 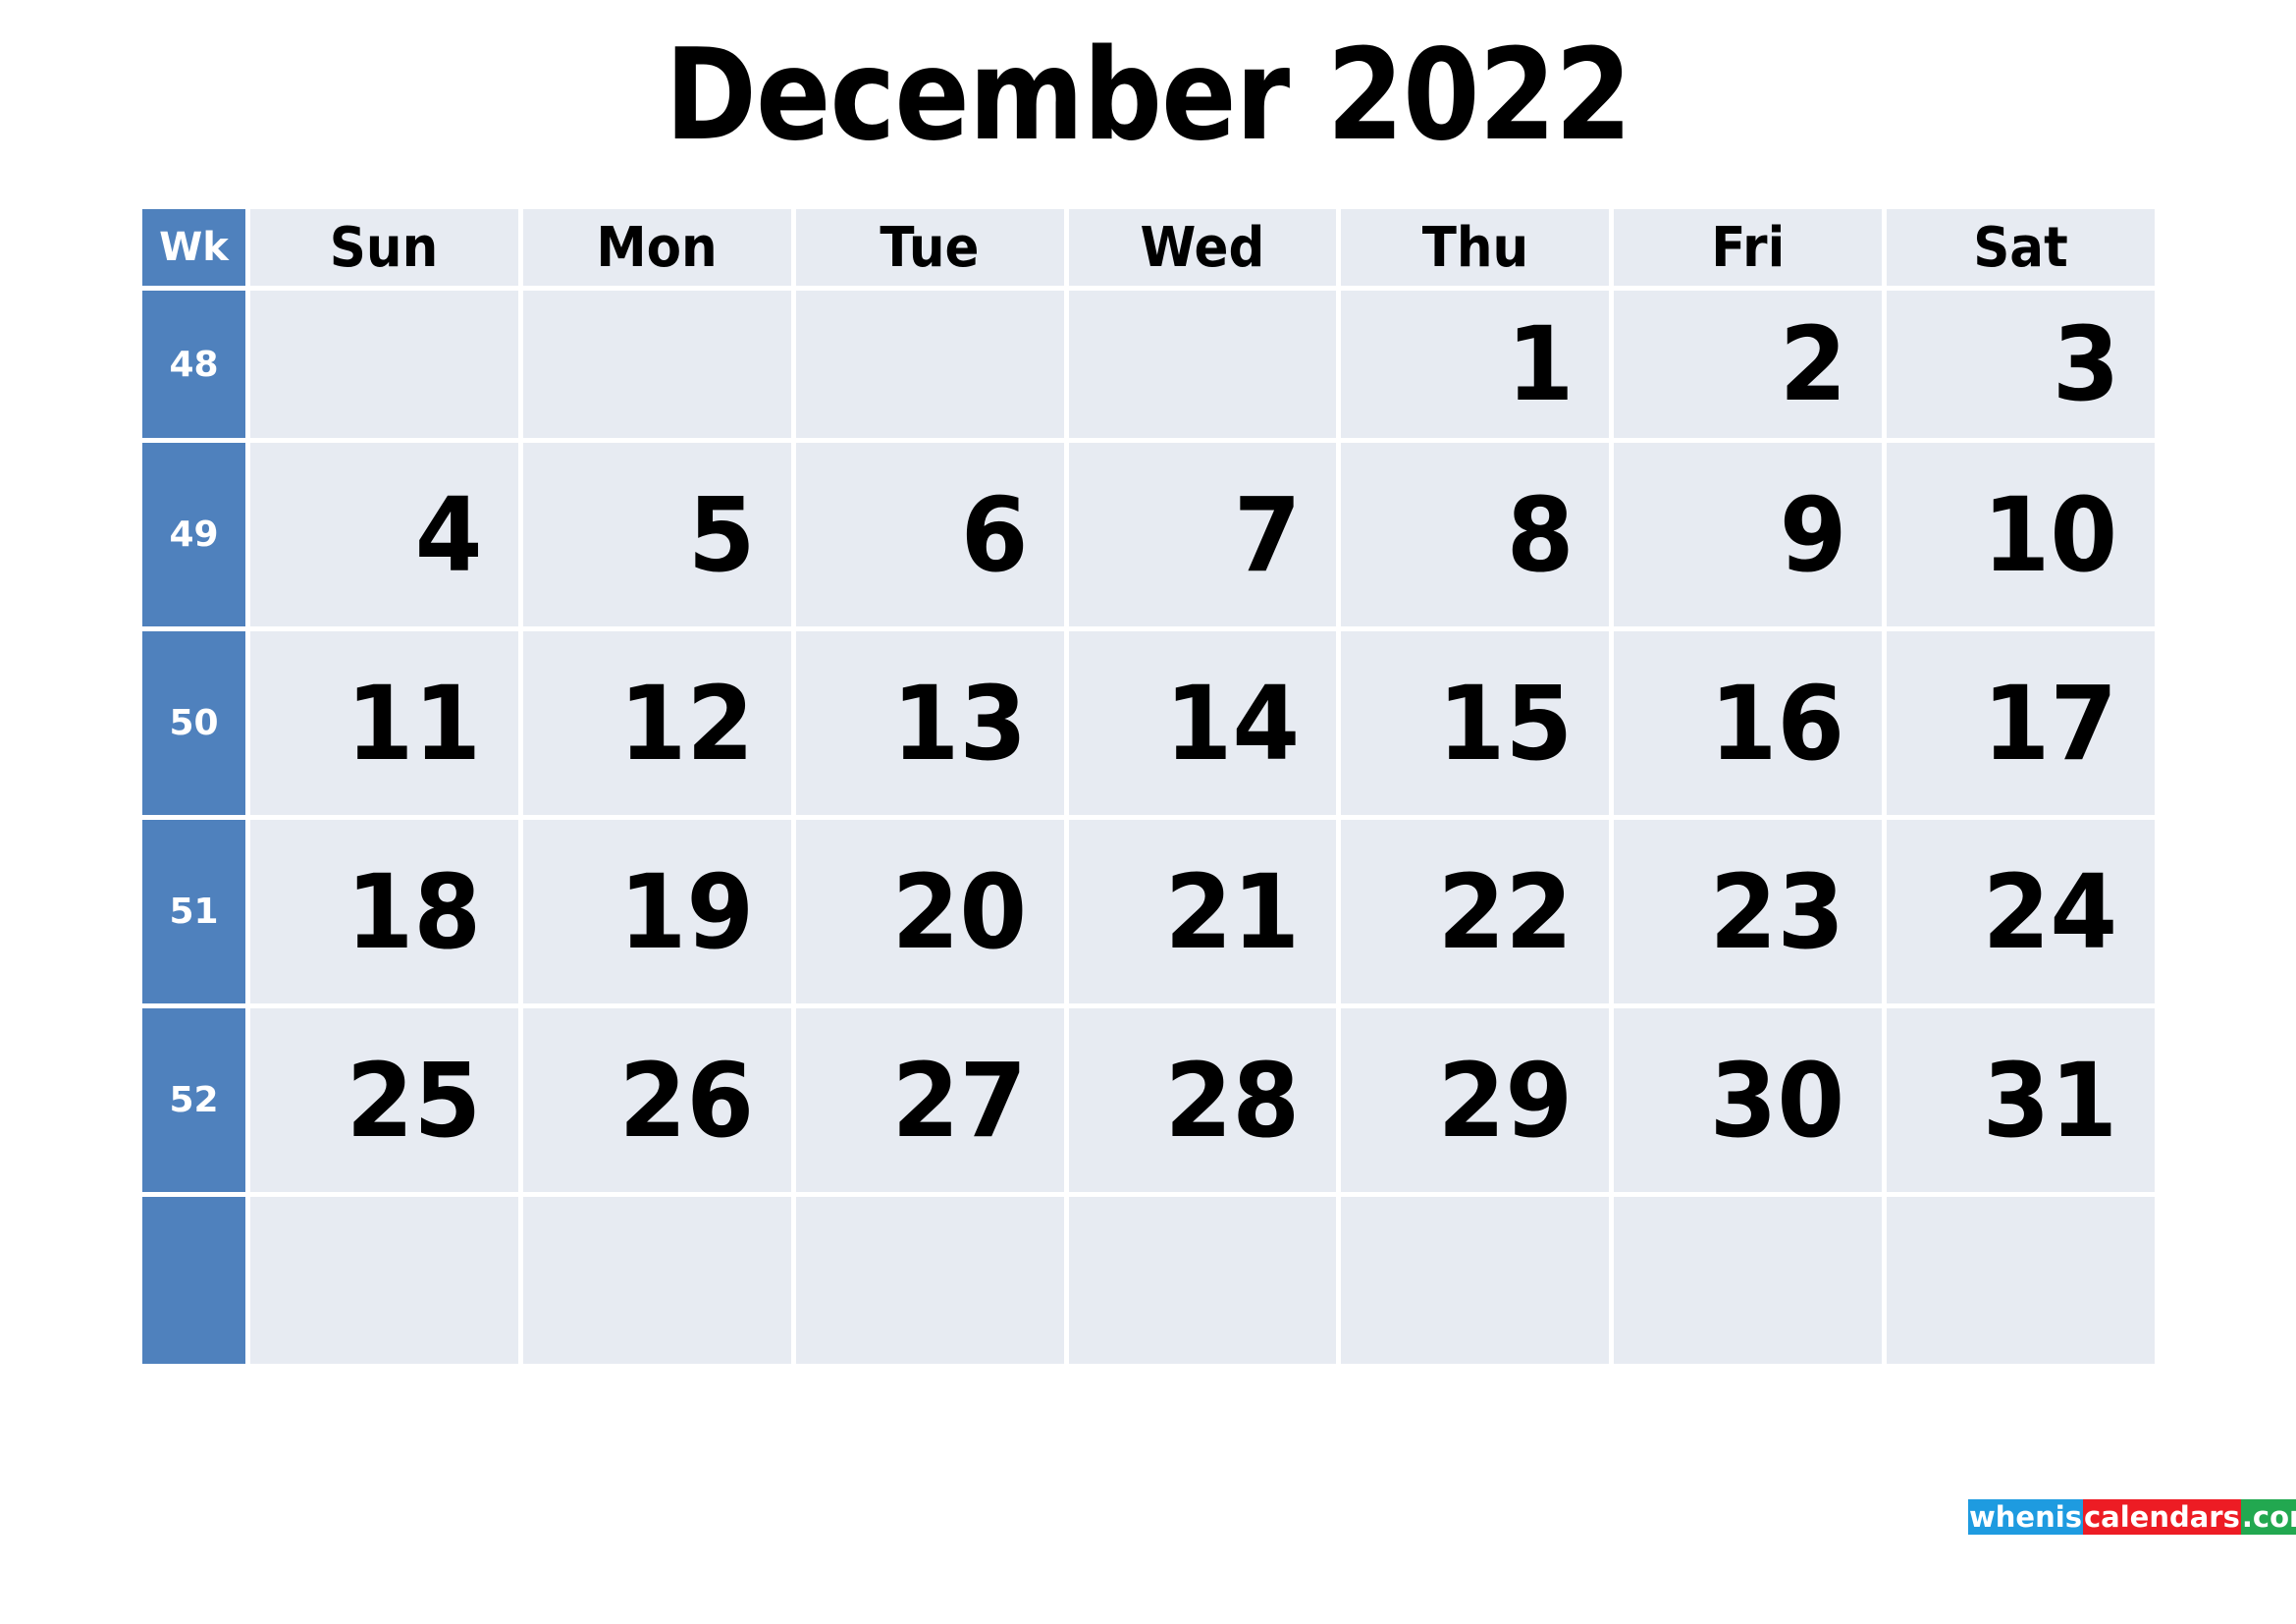 What do you see at coordinates (1267, 534) in the screenshot?
I see `day-number: 7` at bounding box center [1267, 534].